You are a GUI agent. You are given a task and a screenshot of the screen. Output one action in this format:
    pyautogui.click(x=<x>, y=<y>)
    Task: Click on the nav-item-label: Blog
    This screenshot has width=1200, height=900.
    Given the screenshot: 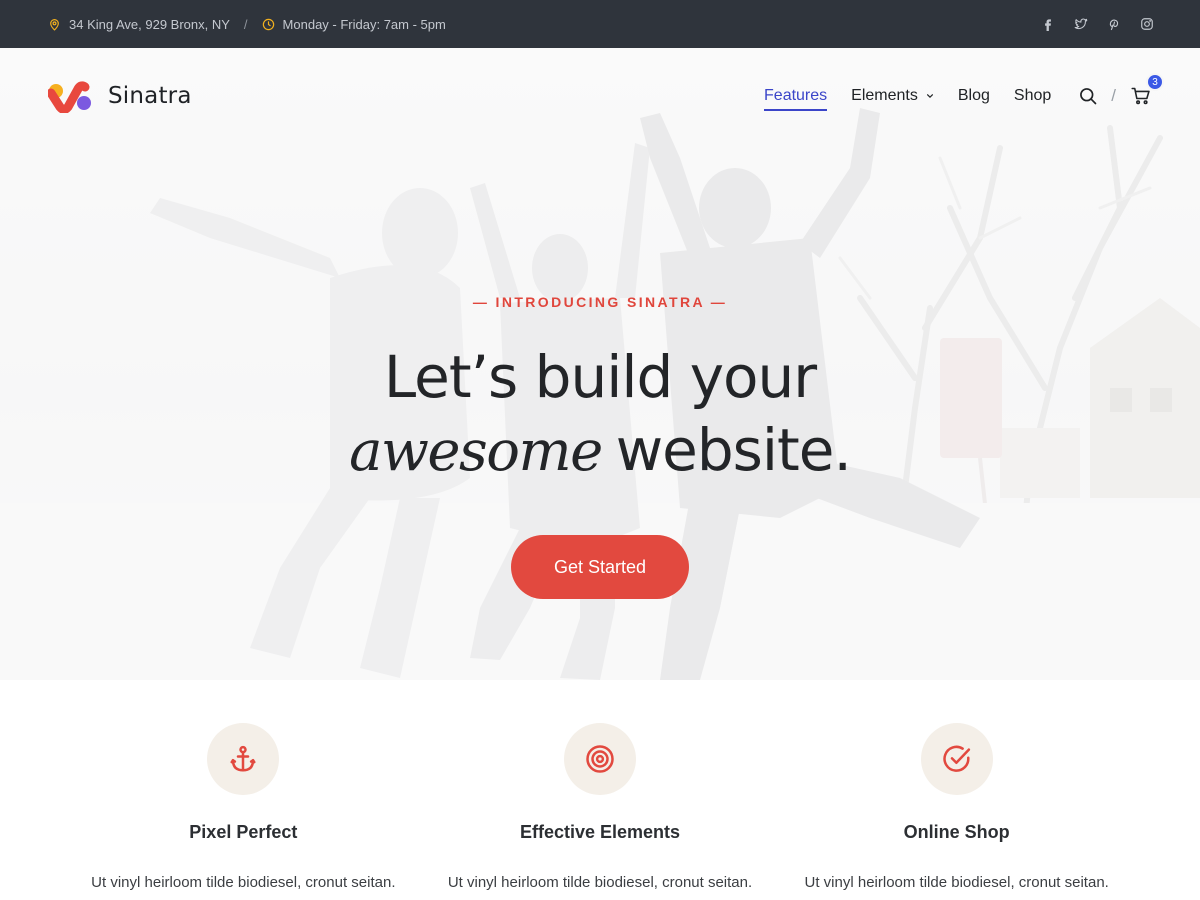 What is the action you would take?
    pyautogui.click(x=973, y=95)
    